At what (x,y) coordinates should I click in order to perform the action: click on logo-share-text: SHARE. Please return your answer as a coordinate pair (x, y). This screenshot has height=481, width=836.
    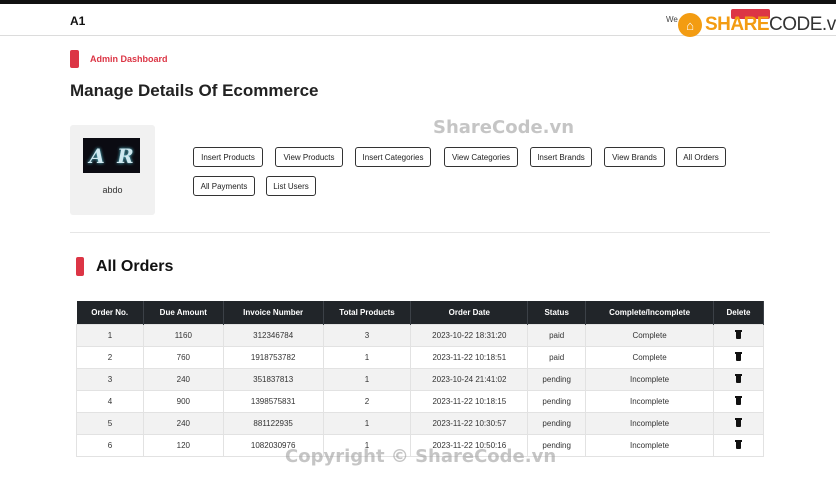
    Looking at the image, I should click on (737, 24).